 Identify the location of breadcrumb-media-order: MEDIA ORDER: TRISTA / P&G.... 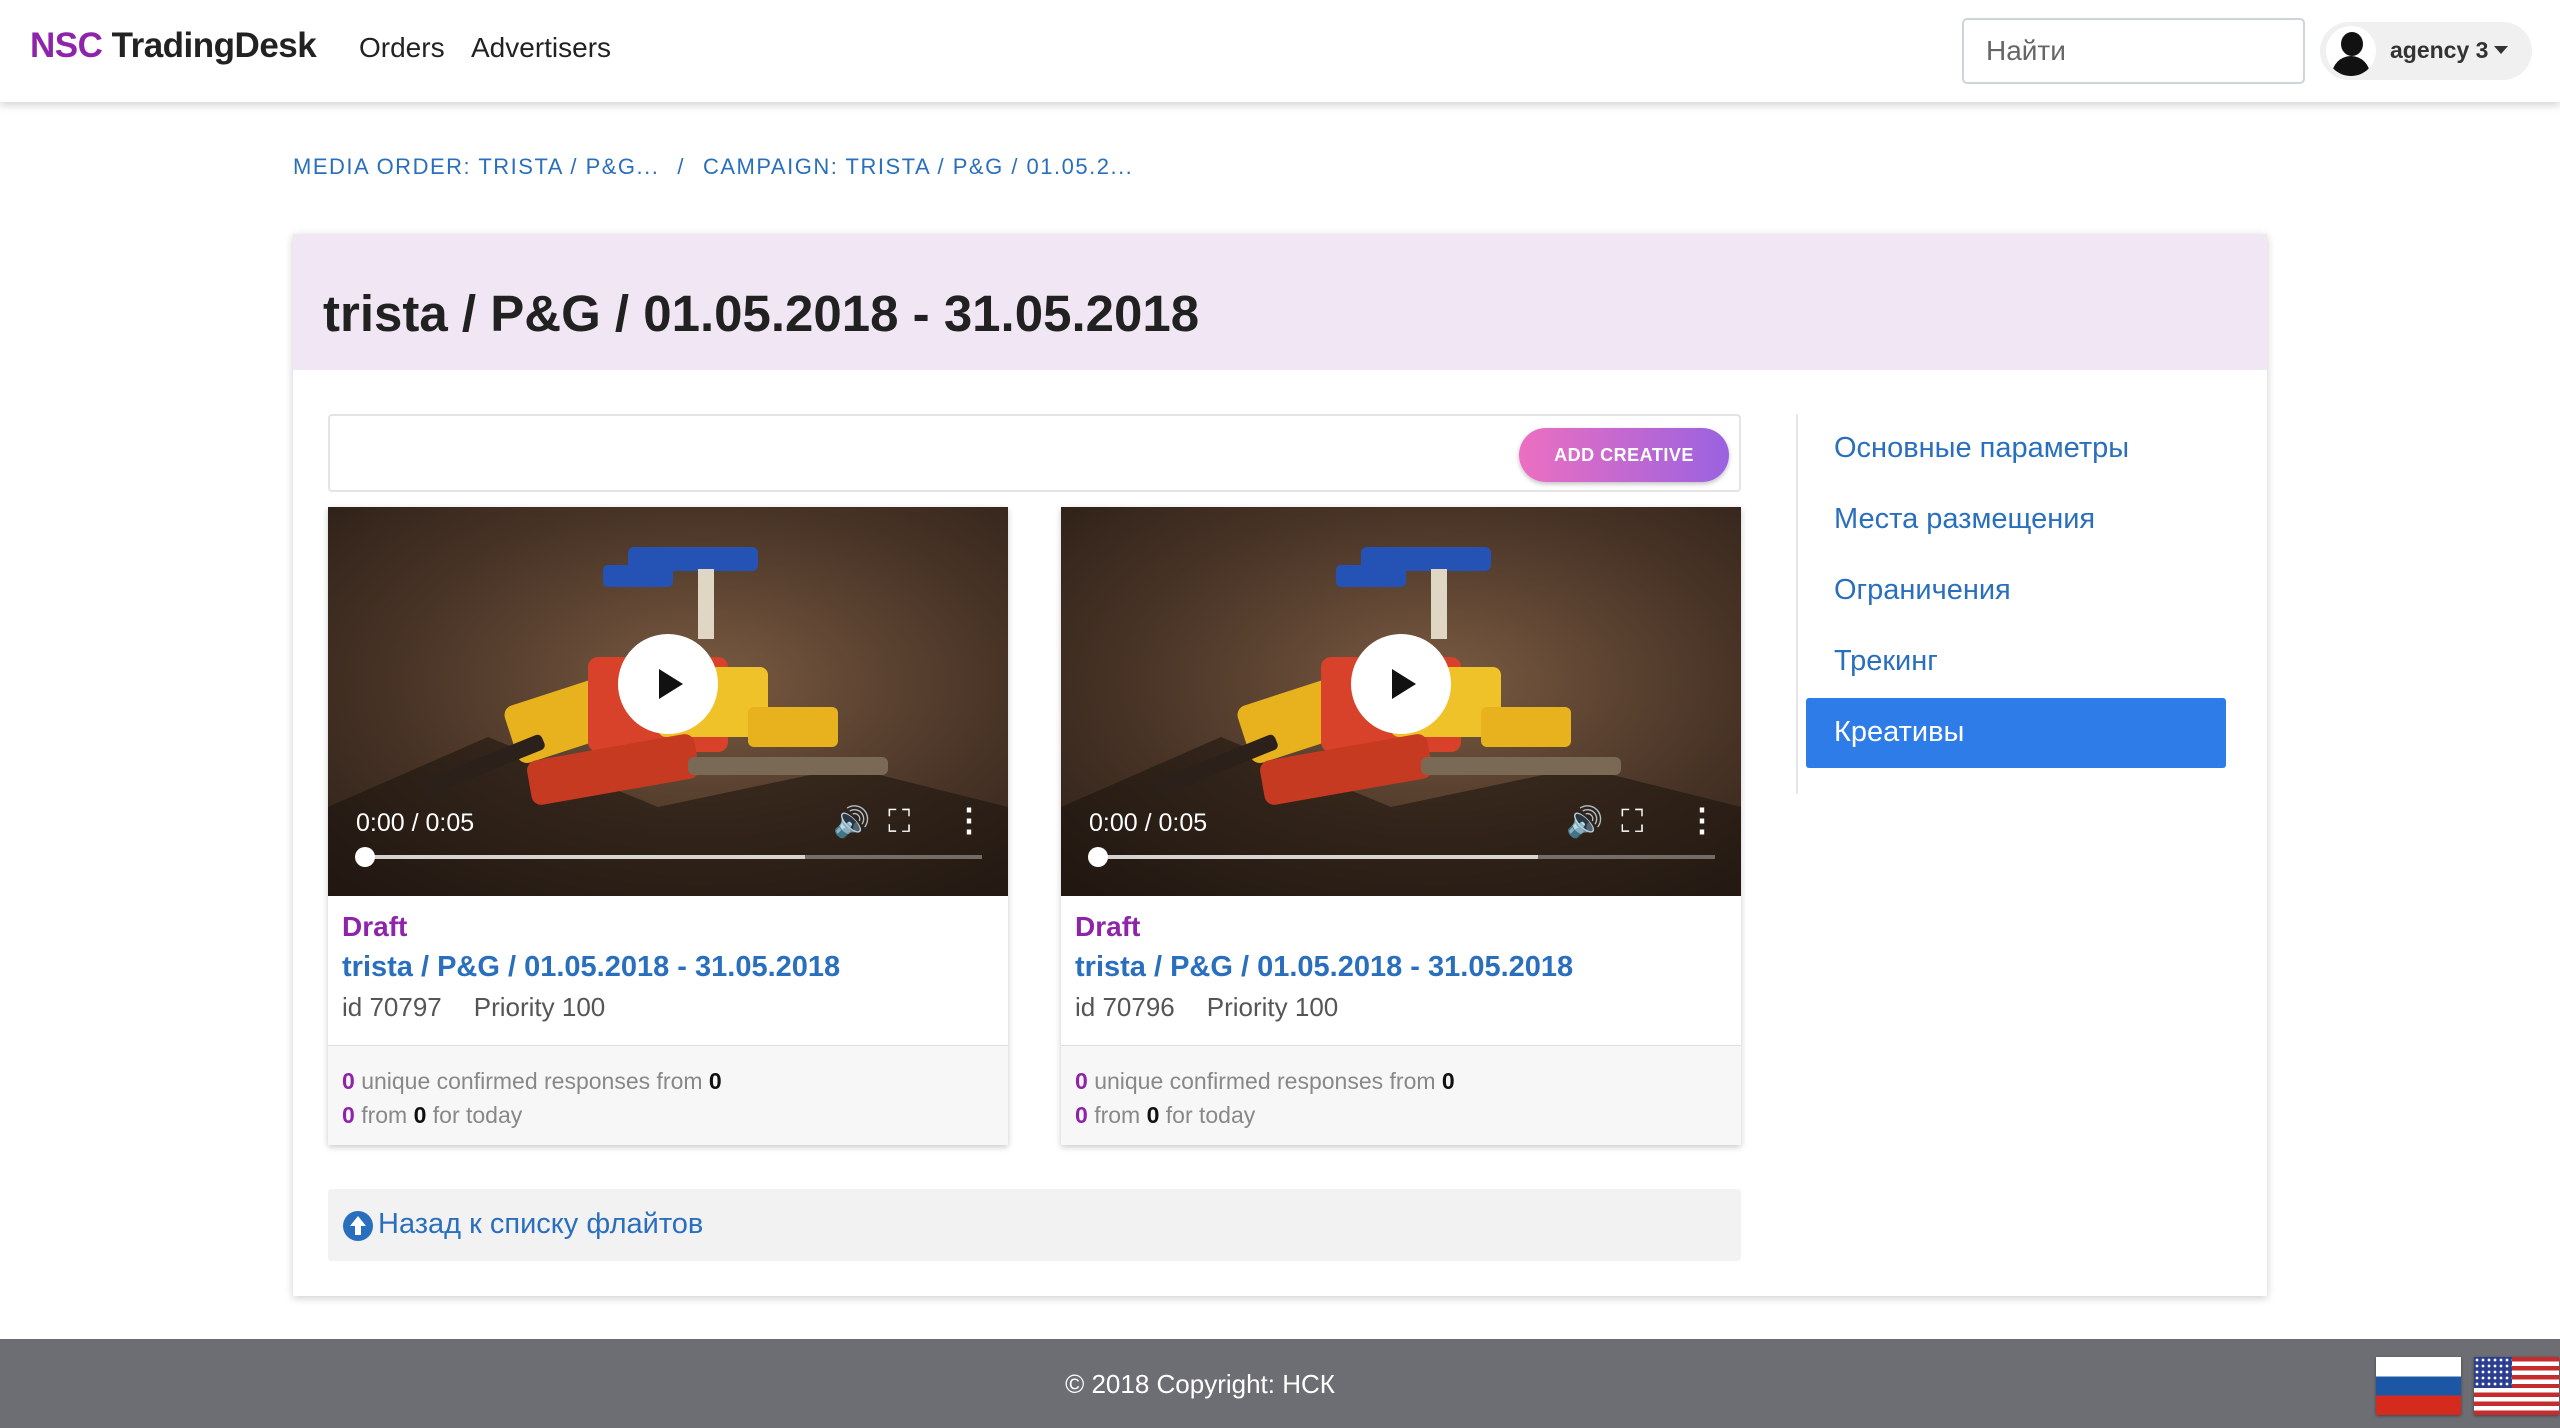
(476, 166).